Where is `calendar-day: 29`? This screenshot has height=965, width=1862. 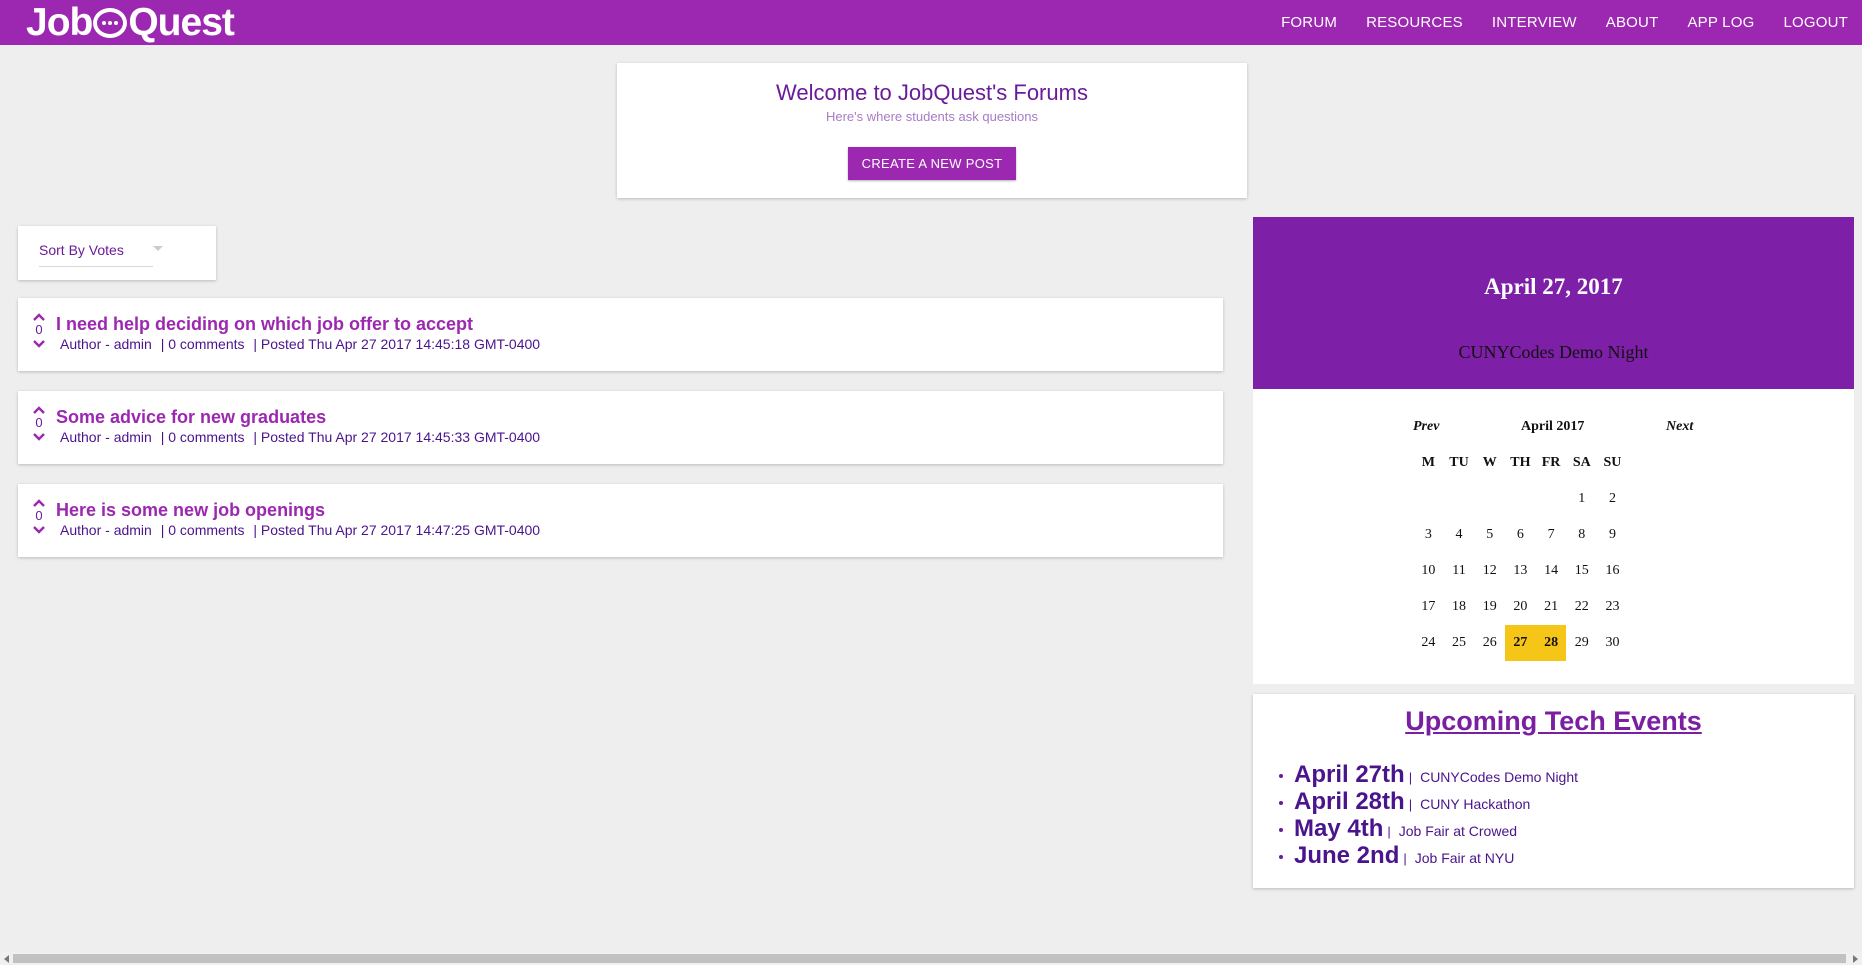 calendar-day: 29 is located at coordinates (1581, 643).